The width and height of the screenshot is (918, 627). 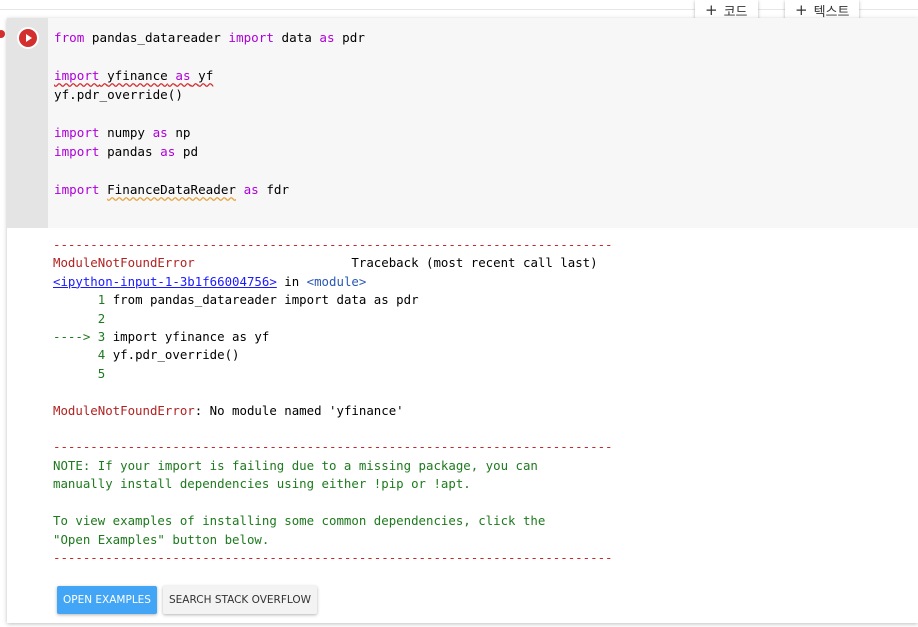 What do you see at coordinates (126, 132) in the screenshot?
I see `code-token: numpy` at bounding box center [126, 132].